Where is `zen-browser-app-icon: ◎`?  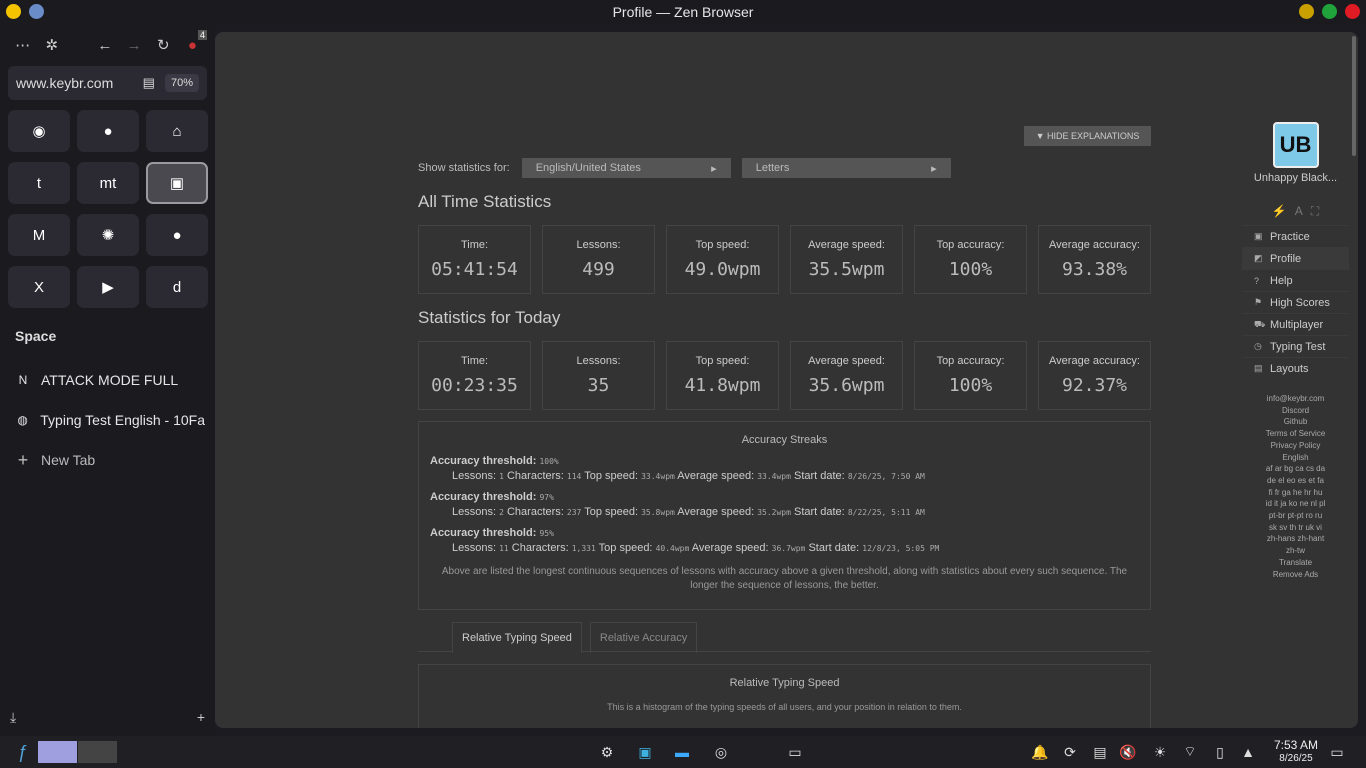 zen-browser-app-icon: ◎ is located at coordinates (721, 752).